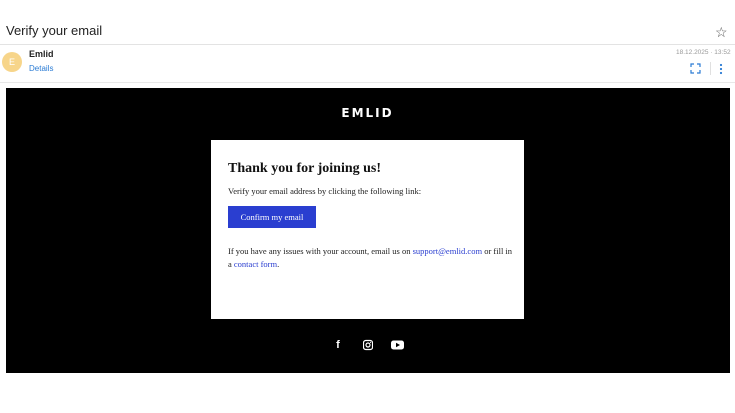 Image resolution: width=735 pixels, height=413 pixels. I want to click on email-date: 18.12.2025 · 13:52, so click(703, 52).